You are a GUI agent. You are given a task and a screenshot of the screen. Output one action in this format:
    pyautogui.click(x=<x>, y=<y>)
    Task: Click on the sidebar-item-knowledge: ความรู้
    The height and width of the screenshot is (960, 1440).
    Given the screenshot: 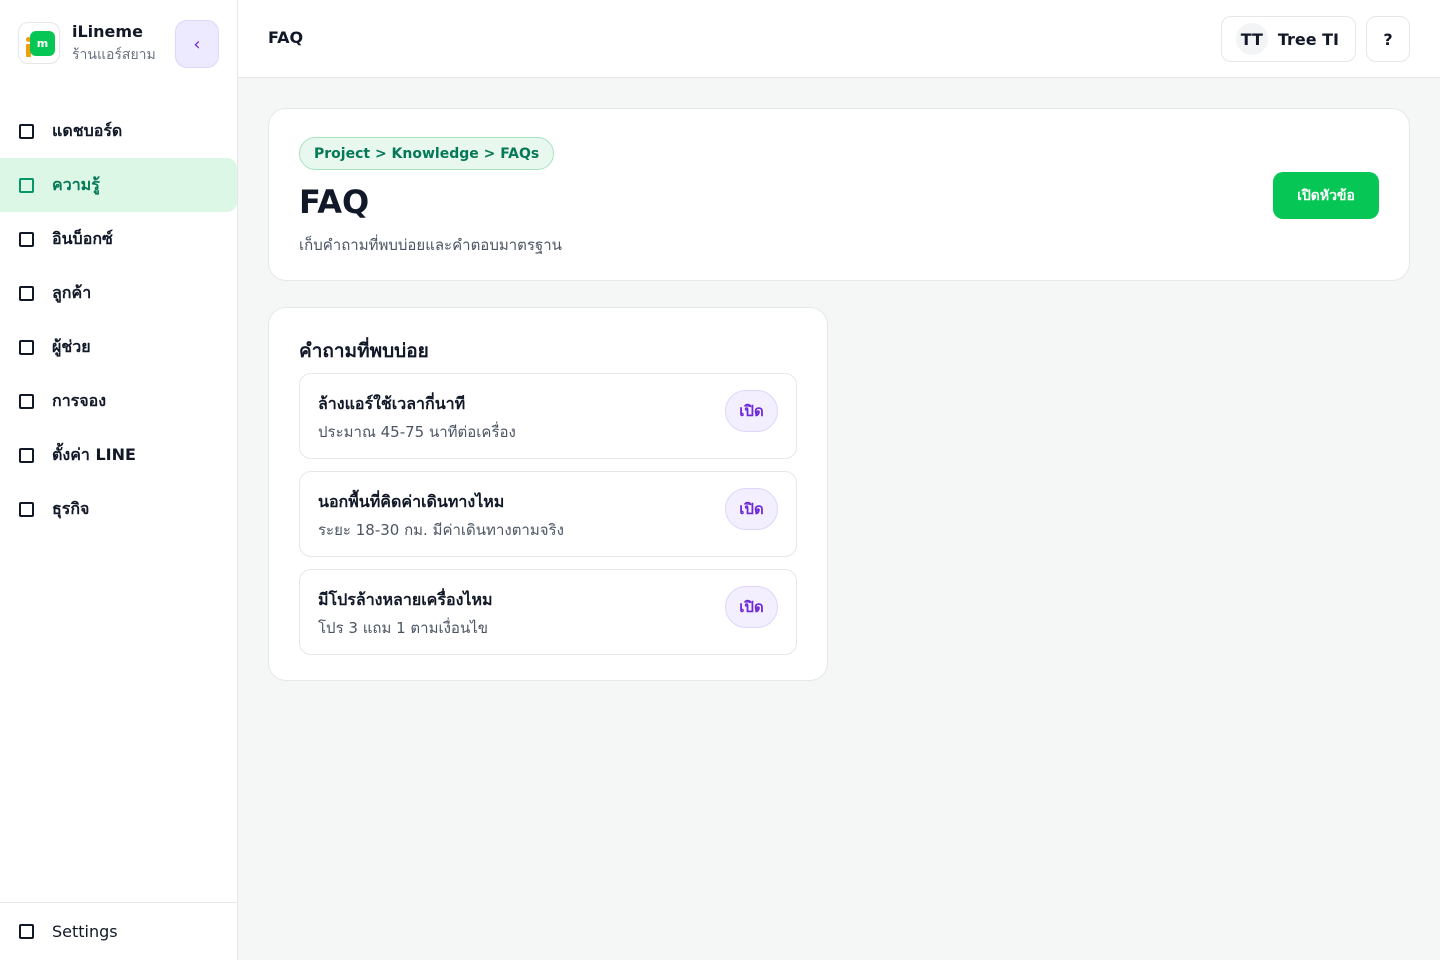 What is the action you would take?
    pyautogui.click(x=118, y=185)
    